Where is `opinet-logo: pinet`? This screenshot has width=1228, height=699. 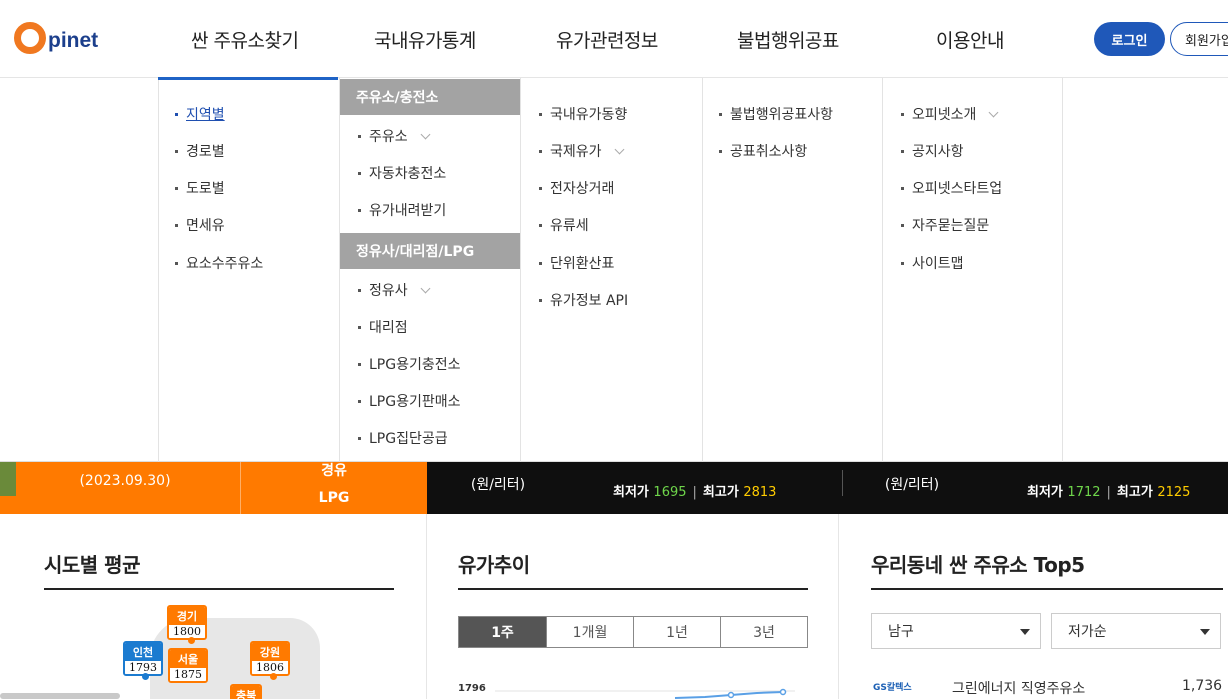 opinet-logo: pinet is located at coordinates (56, 38).